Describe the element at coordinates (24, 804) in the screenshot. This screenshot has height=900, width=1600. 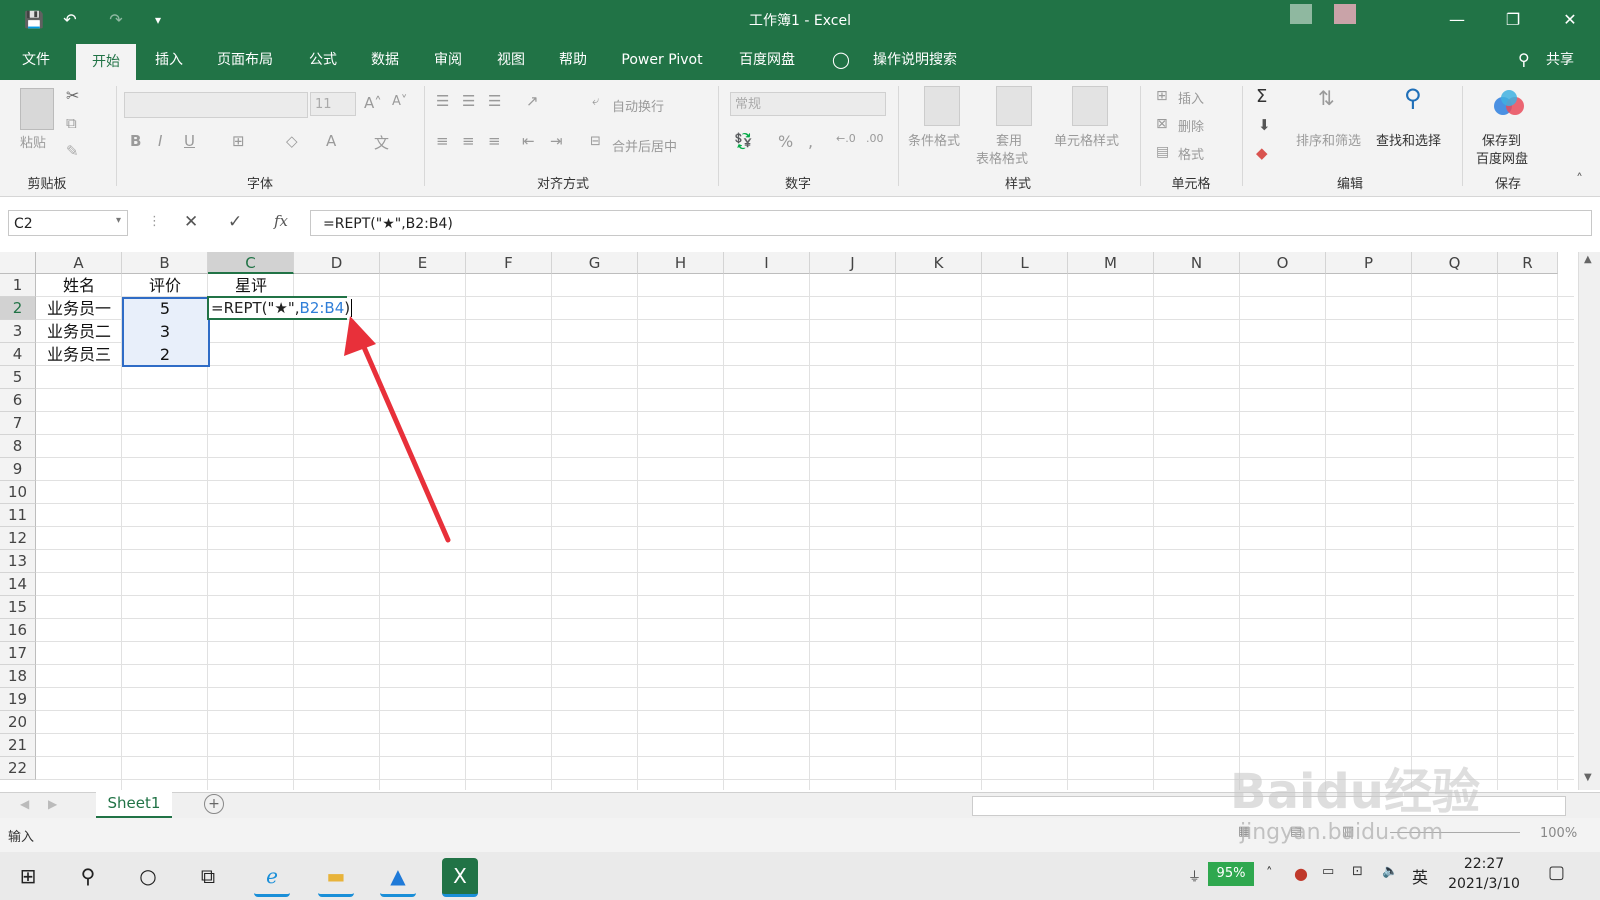
I see `prev-sheet-icon: ◀` at that location.